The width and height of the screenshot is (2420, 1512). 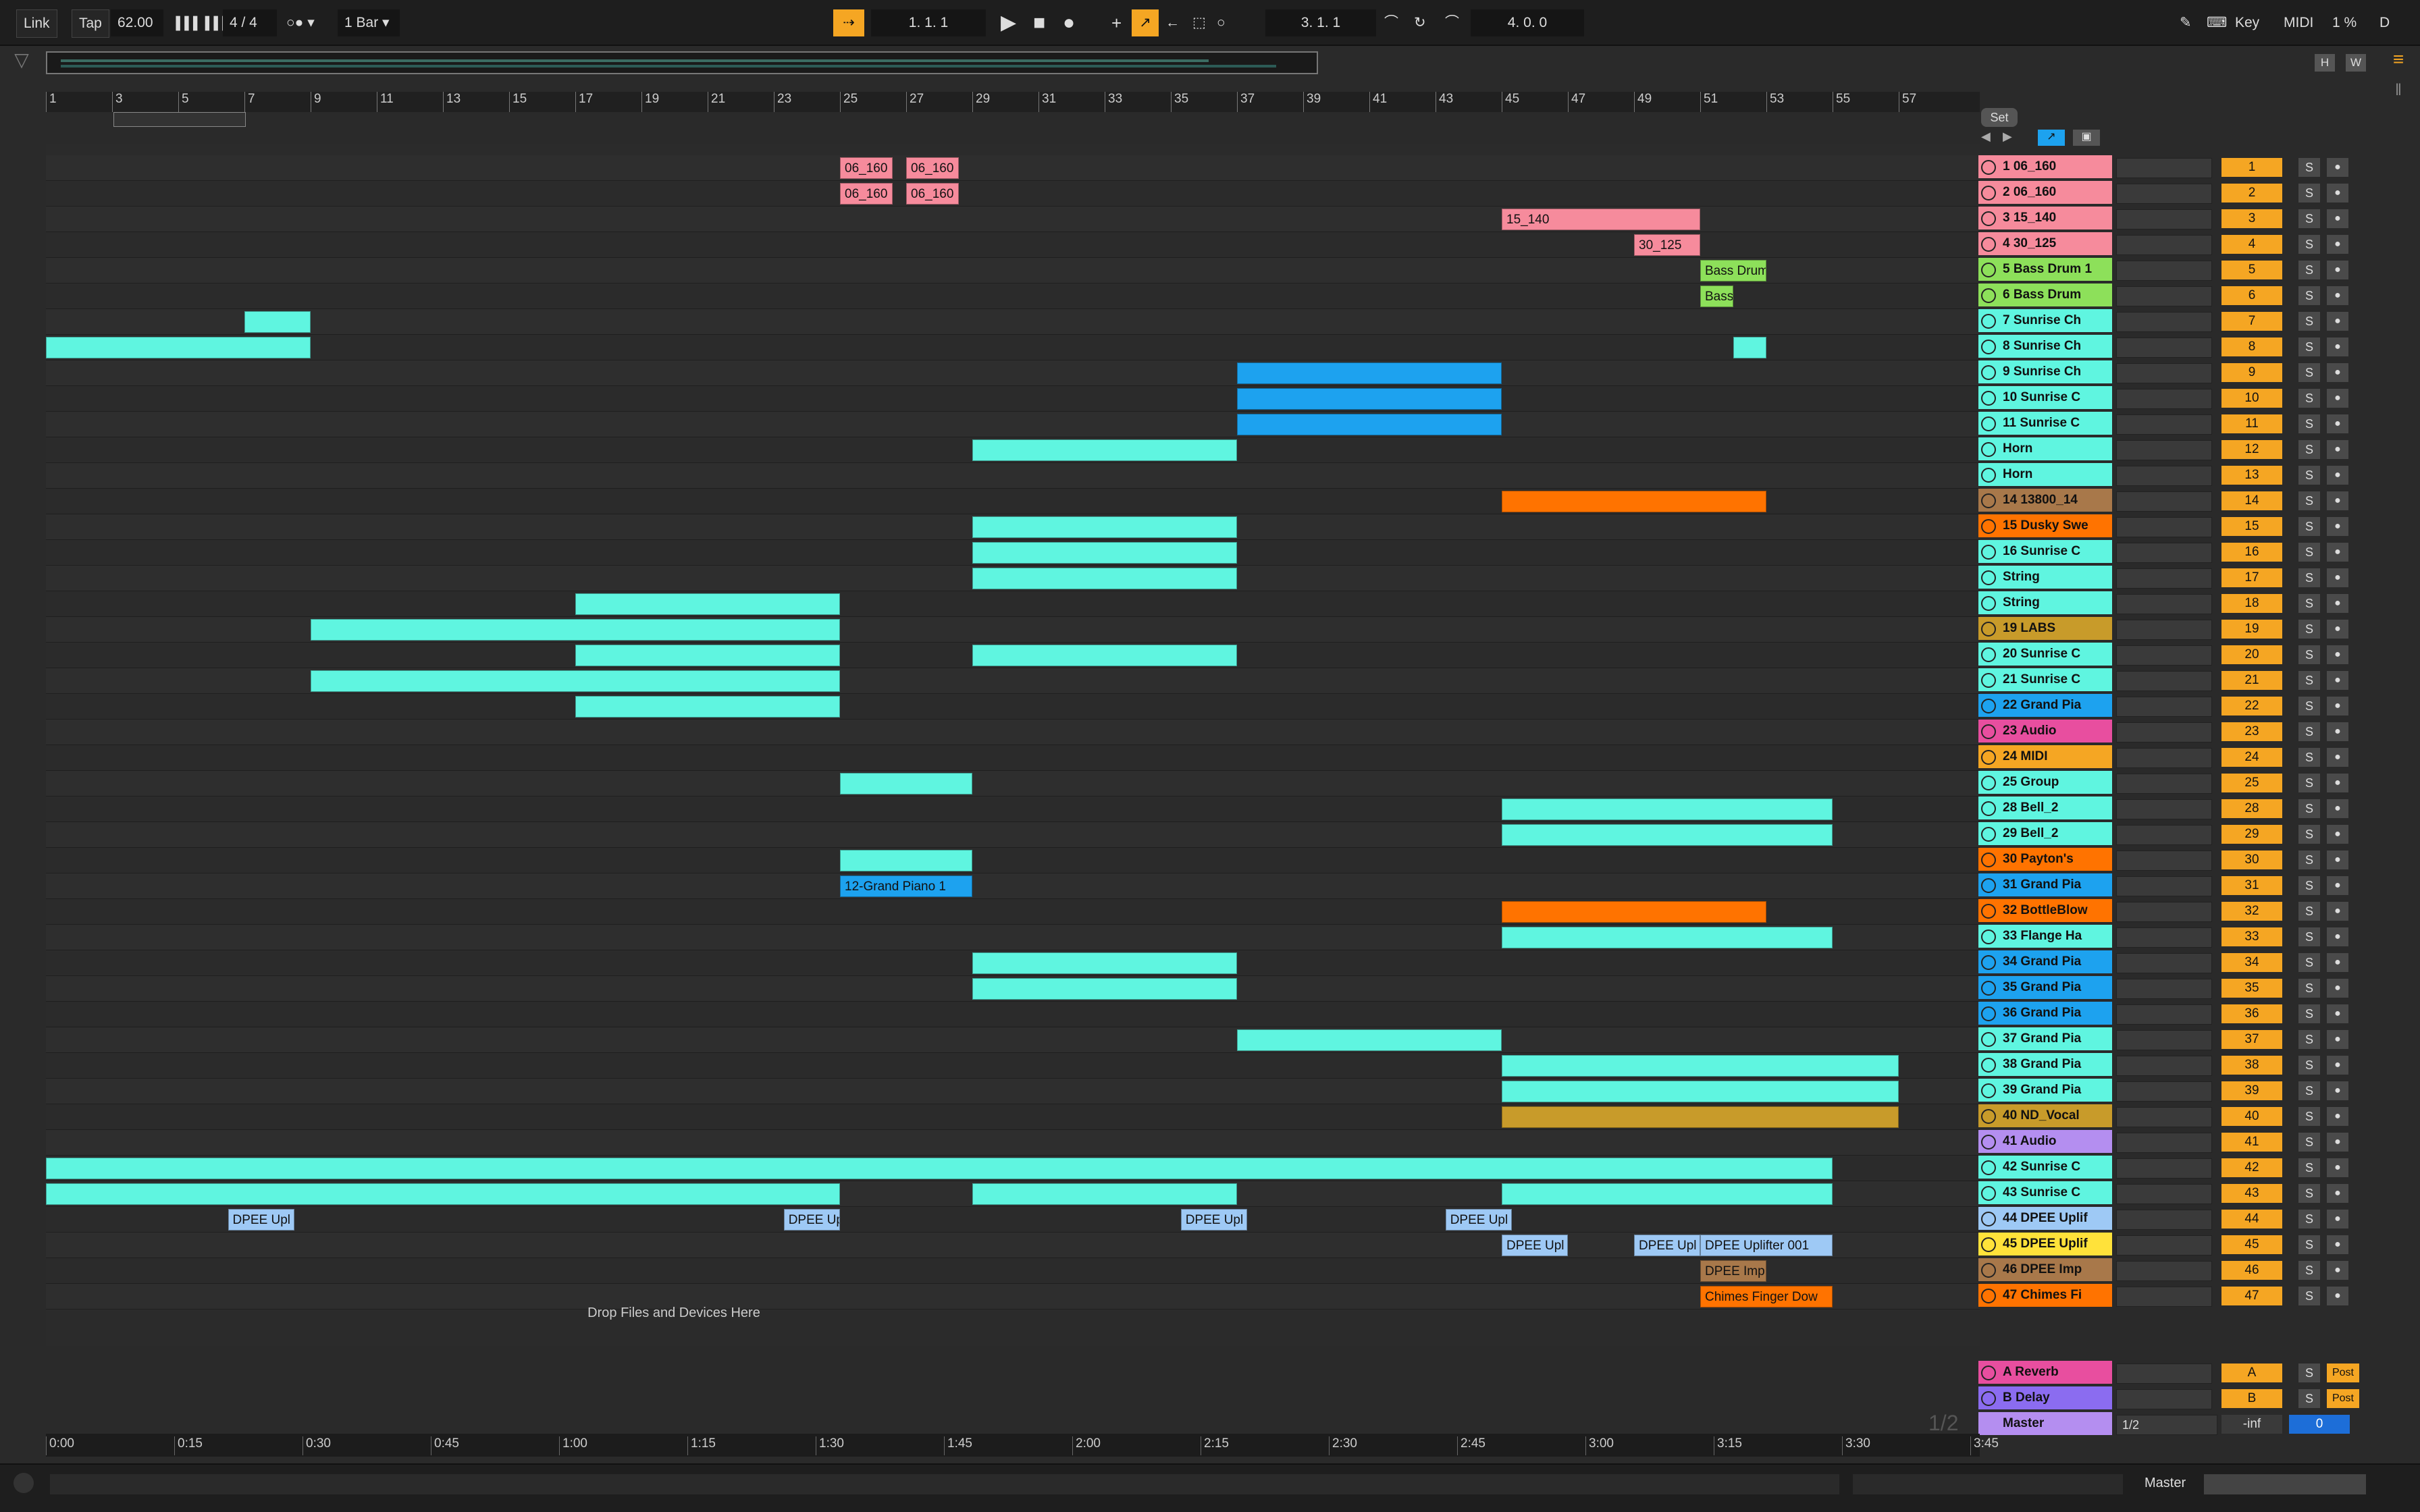 I want to click on back-arrow-icon: ◀, so click(x=1989, y=138).